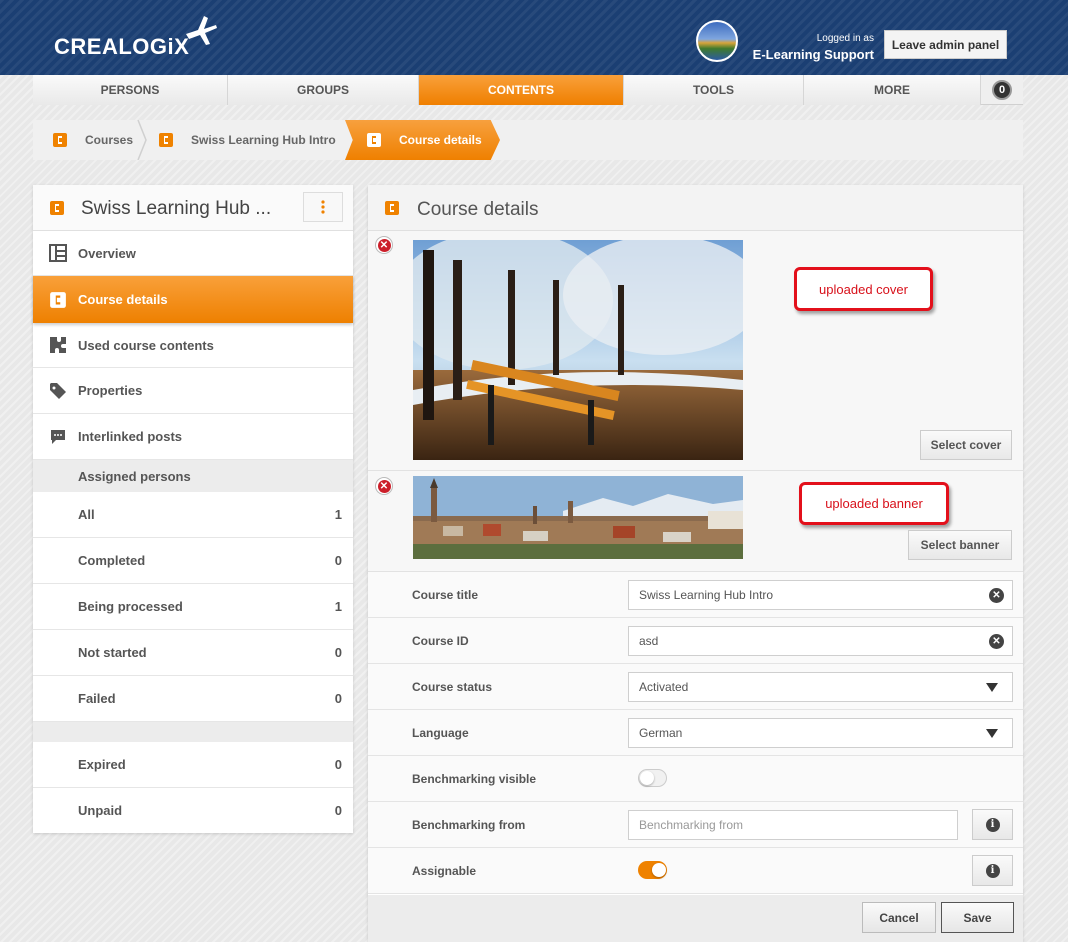 The height and width of the screenshot is (942, 1068). I want to click on sidebar-item-interlinked-posts: Interlinked posts, so click(193, 437).